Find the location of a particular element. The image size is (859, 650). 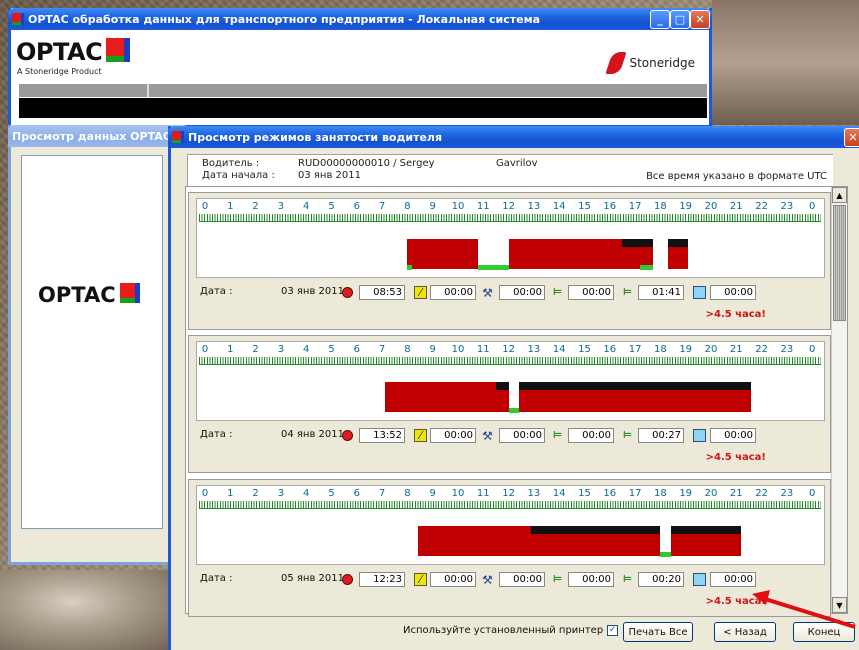

optac-logo-icon is located at coordinates (129, 293).